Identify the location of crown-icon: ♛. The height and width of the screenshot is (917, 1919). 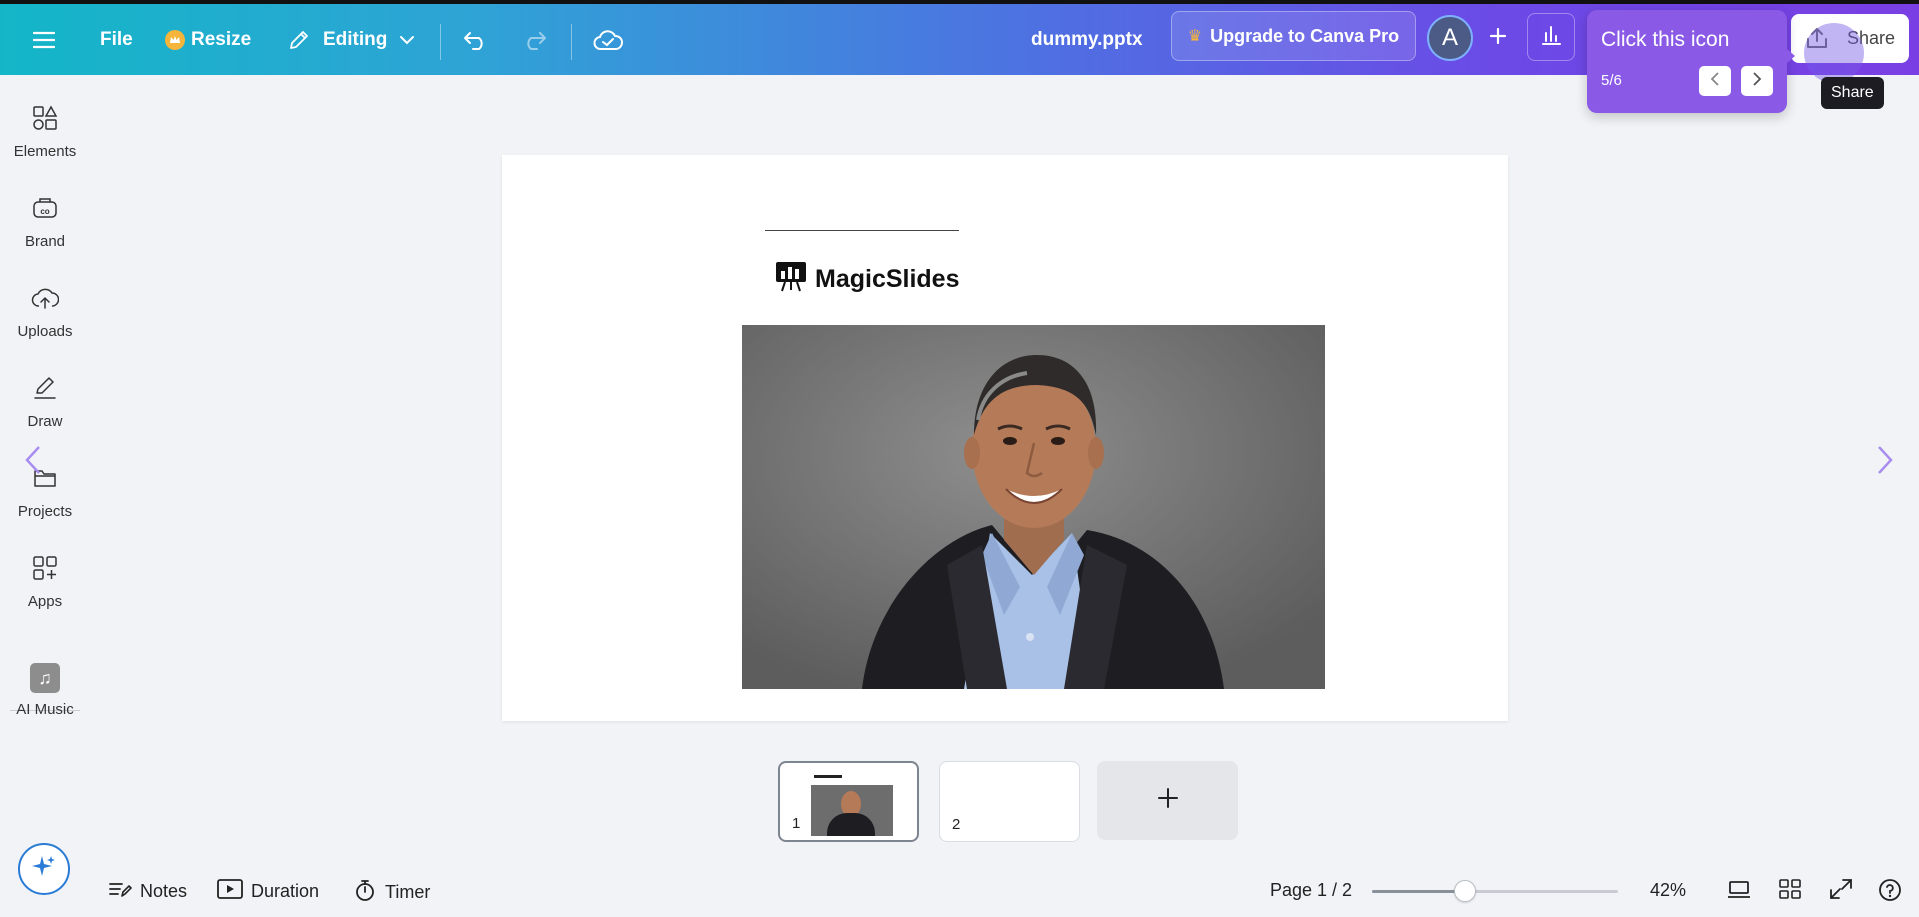
(1195, 36).